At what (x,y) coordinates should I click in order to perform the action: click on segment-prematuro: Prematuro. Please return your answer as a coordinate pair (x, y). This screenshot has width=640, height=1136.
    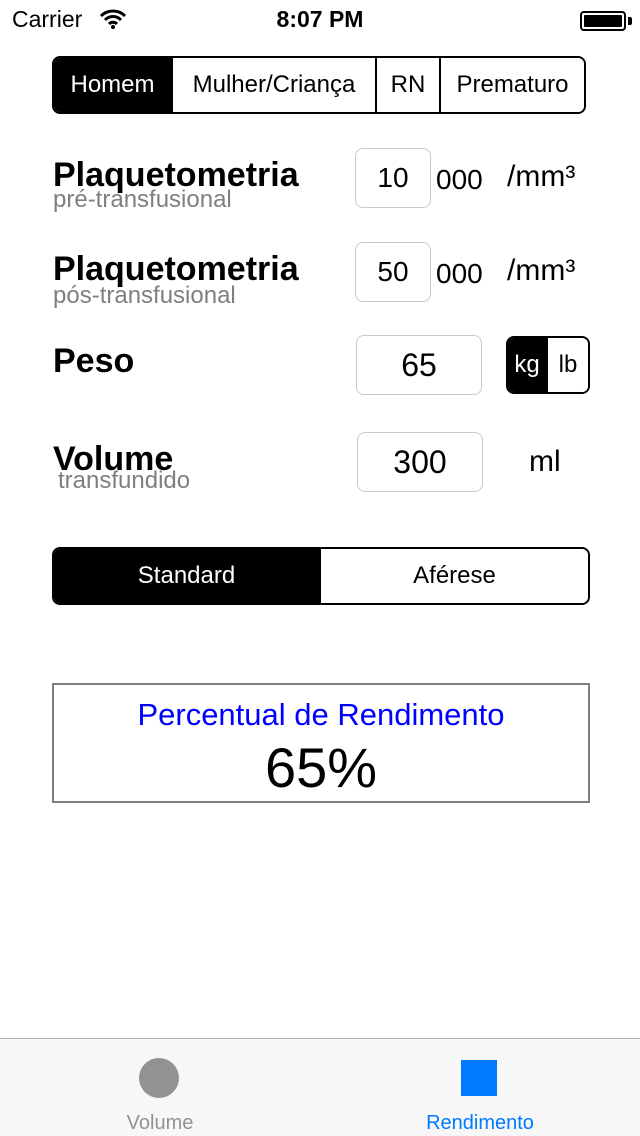
    Looking at the image, I should click on (512, 85).